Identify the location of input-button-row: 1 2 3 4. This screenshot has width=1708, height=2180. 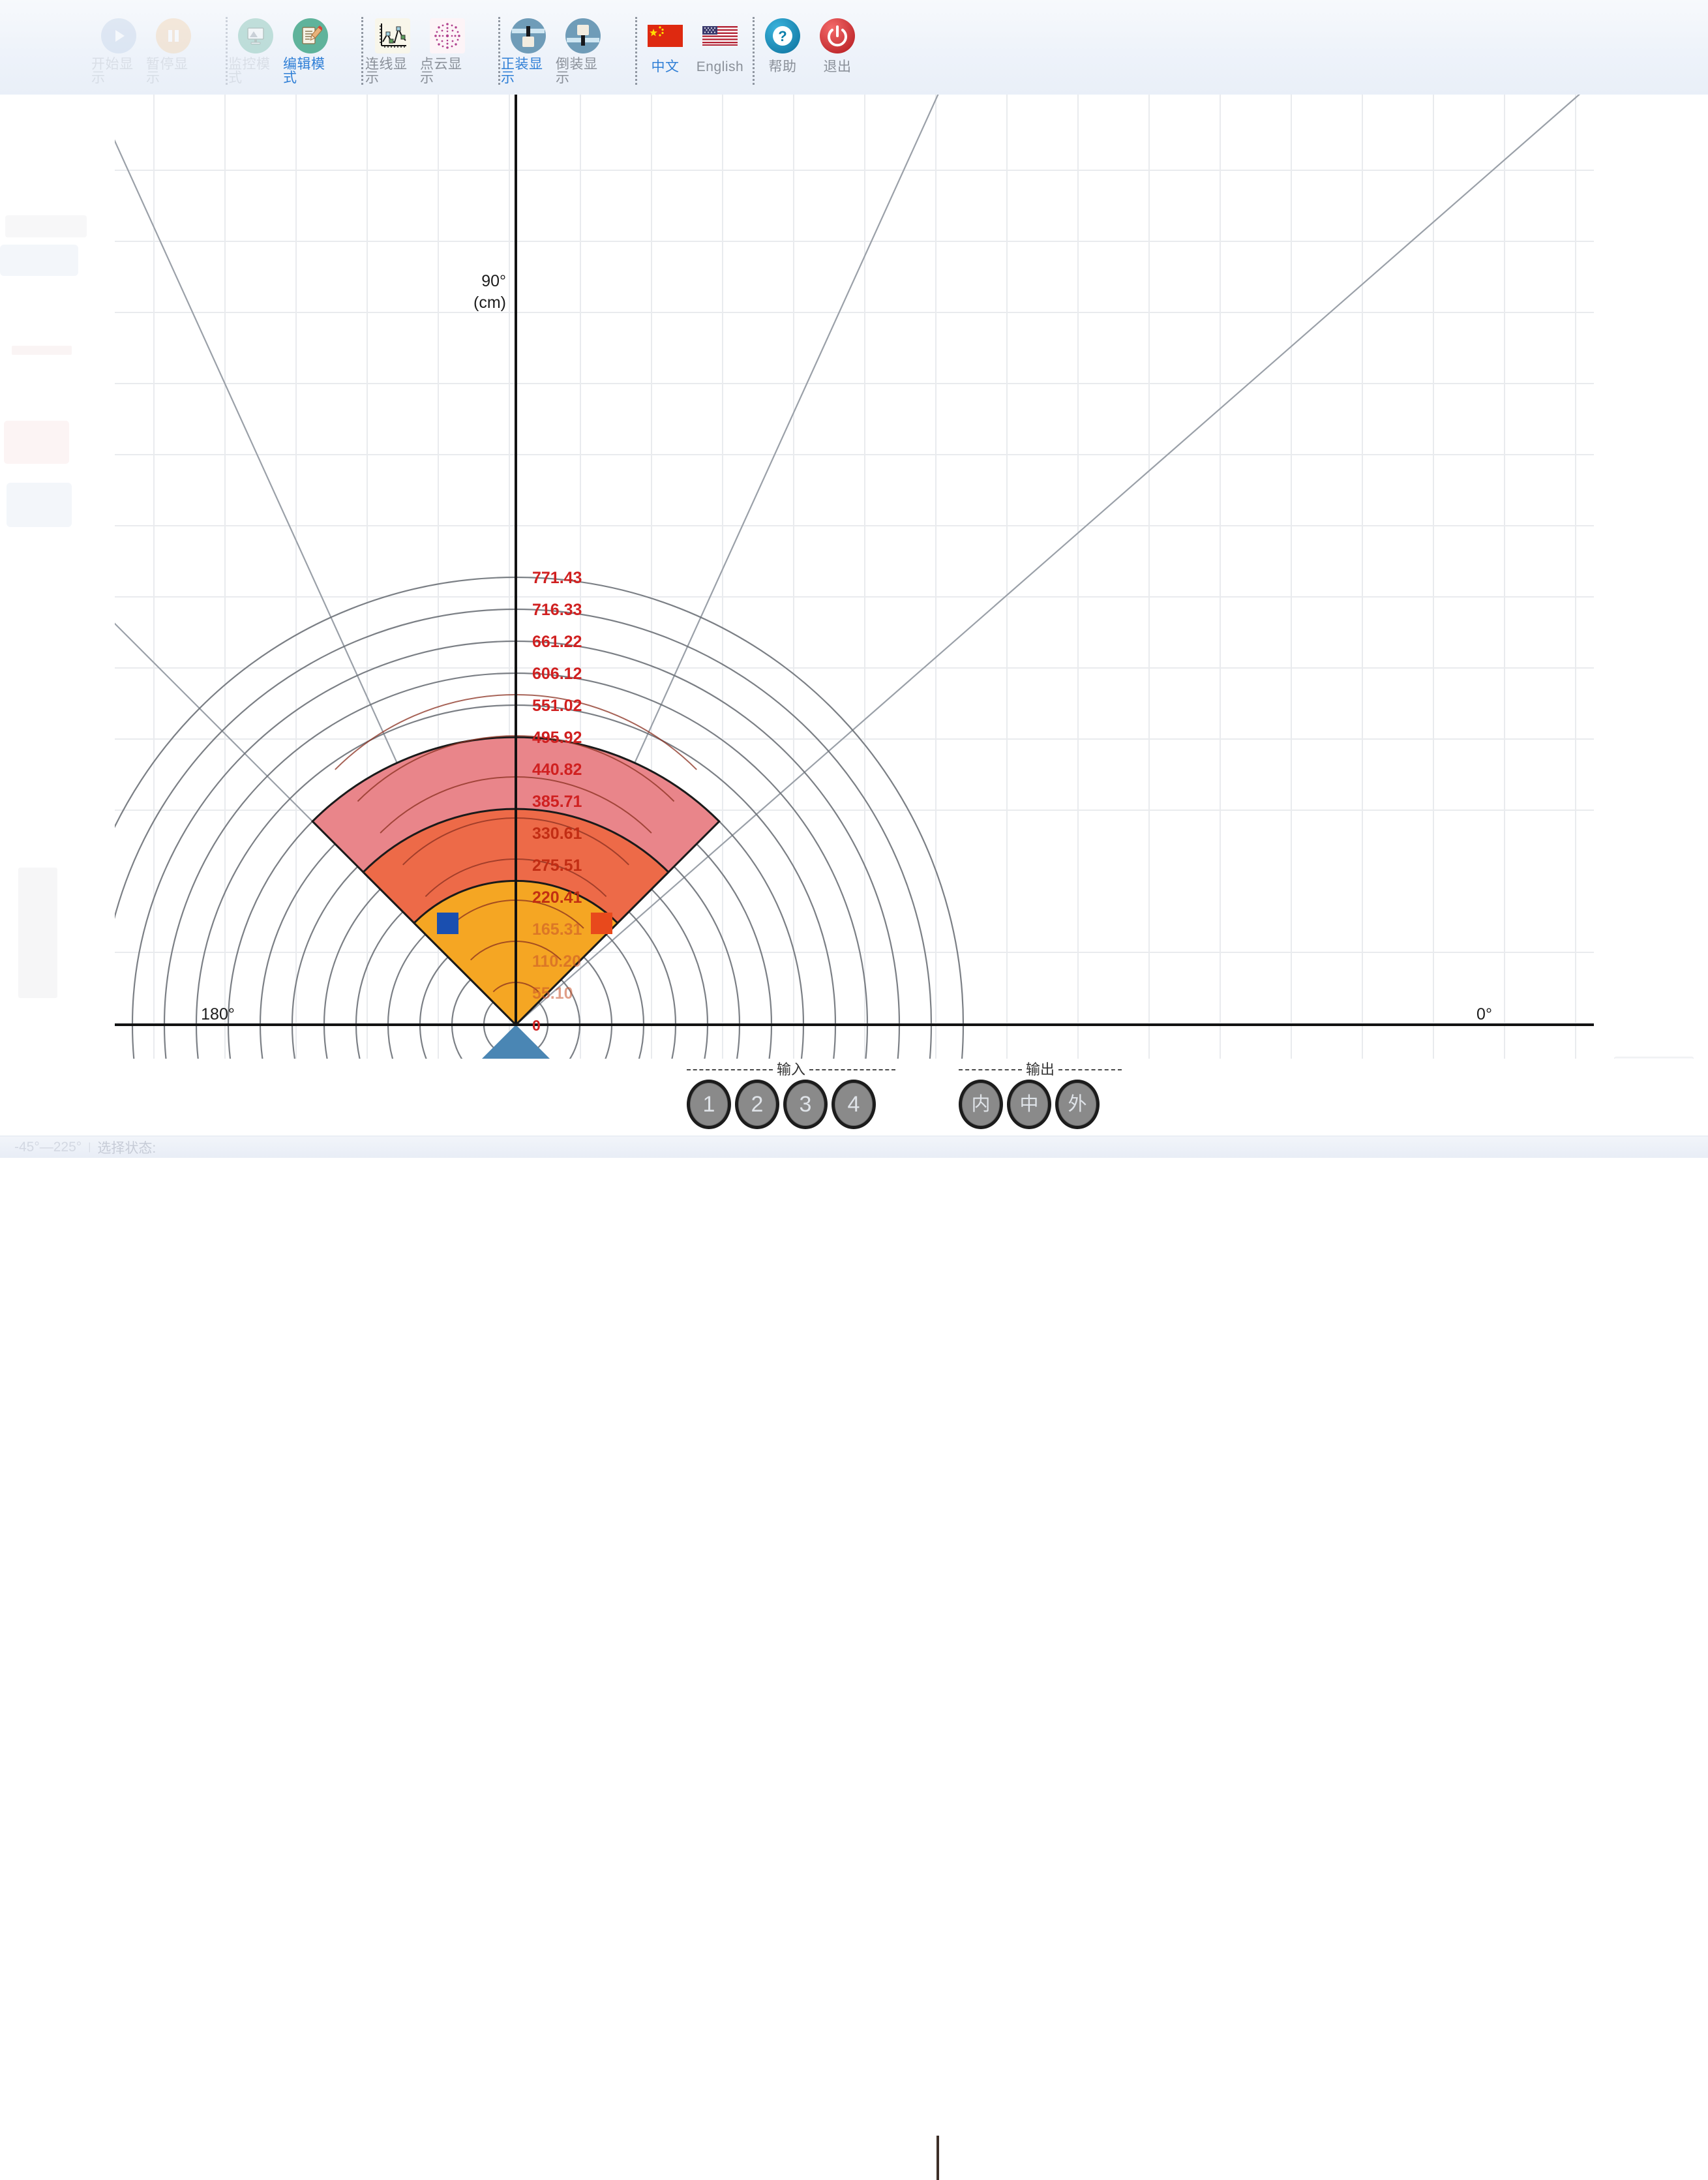
(791, 1104).